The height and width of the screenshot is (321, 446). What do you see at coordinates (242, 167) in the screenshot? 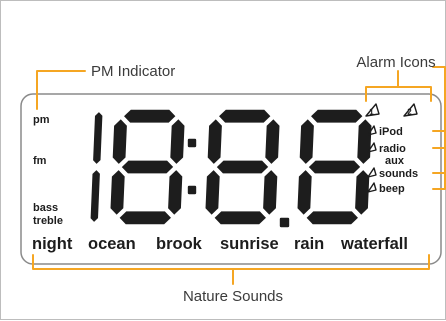
I see `digit-3-segment-g` at bounding box center [242, 167].